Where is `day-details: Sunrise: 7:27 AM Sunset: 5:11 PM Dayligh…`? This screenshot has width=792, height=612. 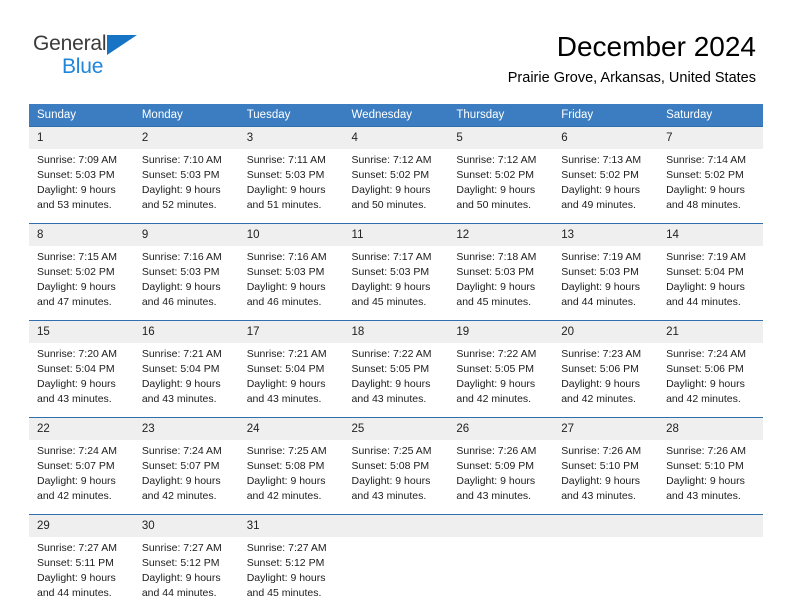
day-details: Sunrise: 7:27 AM Sunset: 5:11 PM Dayligh… is located at coordinates (81, 574).